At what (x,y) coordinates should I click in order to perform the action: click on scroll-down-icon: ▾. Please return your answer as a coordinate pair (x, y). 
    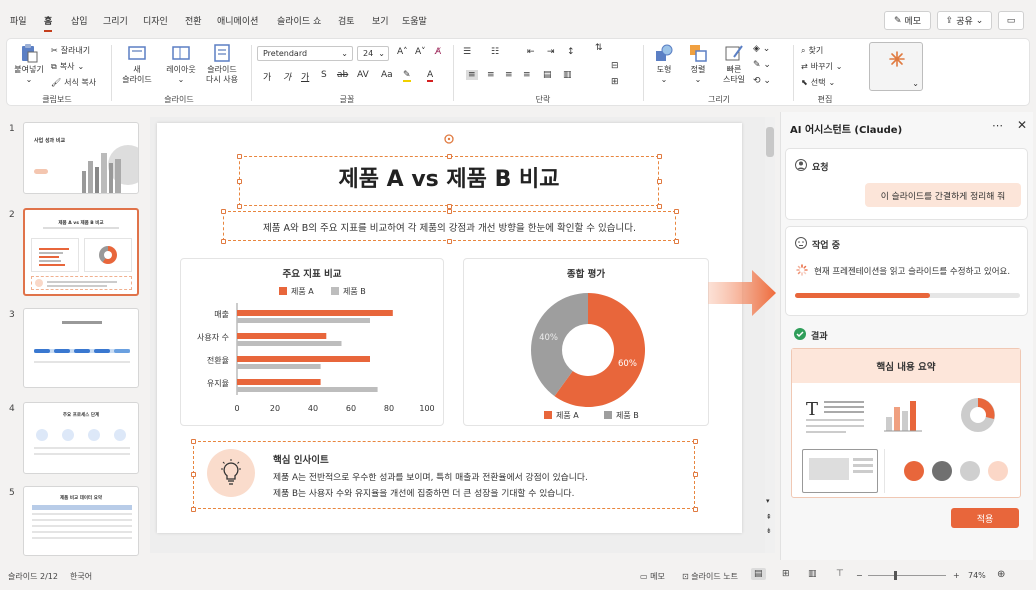
    Looking at the image, I should click on (768, 501).